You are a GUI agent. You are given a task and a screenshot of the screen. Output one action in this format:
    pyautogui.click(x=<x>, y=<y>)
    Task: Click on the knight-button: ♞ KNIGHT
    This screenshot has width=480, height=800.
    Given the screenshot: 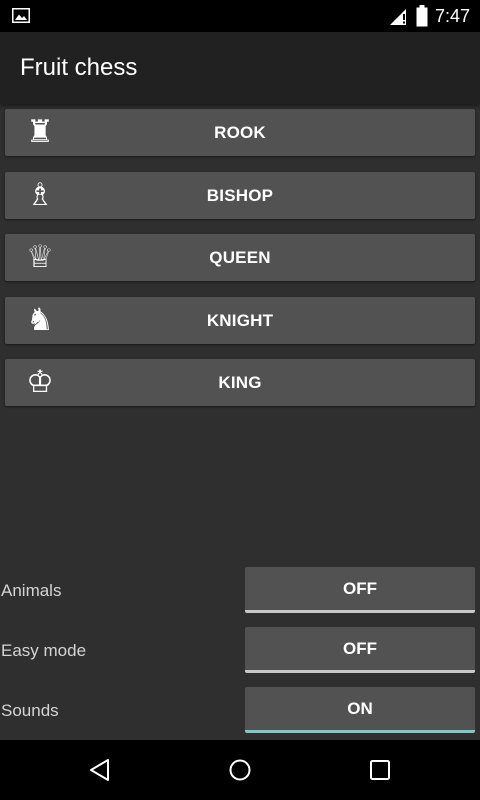 What is the action you would take?
    pyautogui.click(x=240, y=320)
    